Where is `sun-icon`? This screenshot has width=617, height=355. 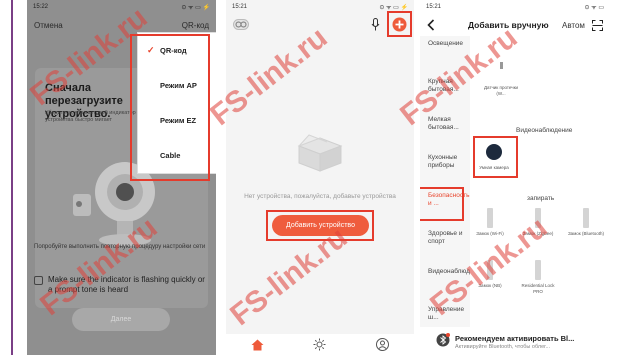 sun-icon is located at coordinates (319, 344).